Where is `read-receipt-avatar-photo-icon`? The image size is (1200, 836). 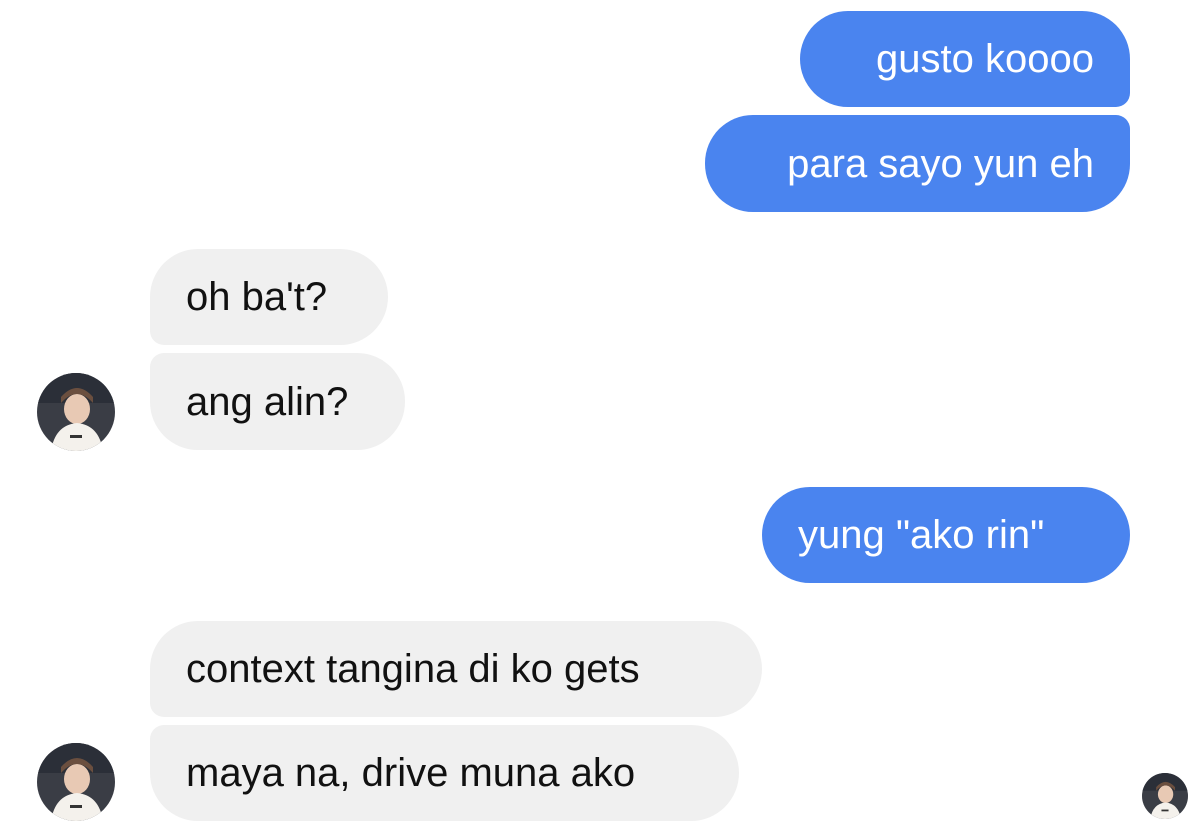
read-receipt-avatar-photo-icon is located at coordinates (1165, 796).